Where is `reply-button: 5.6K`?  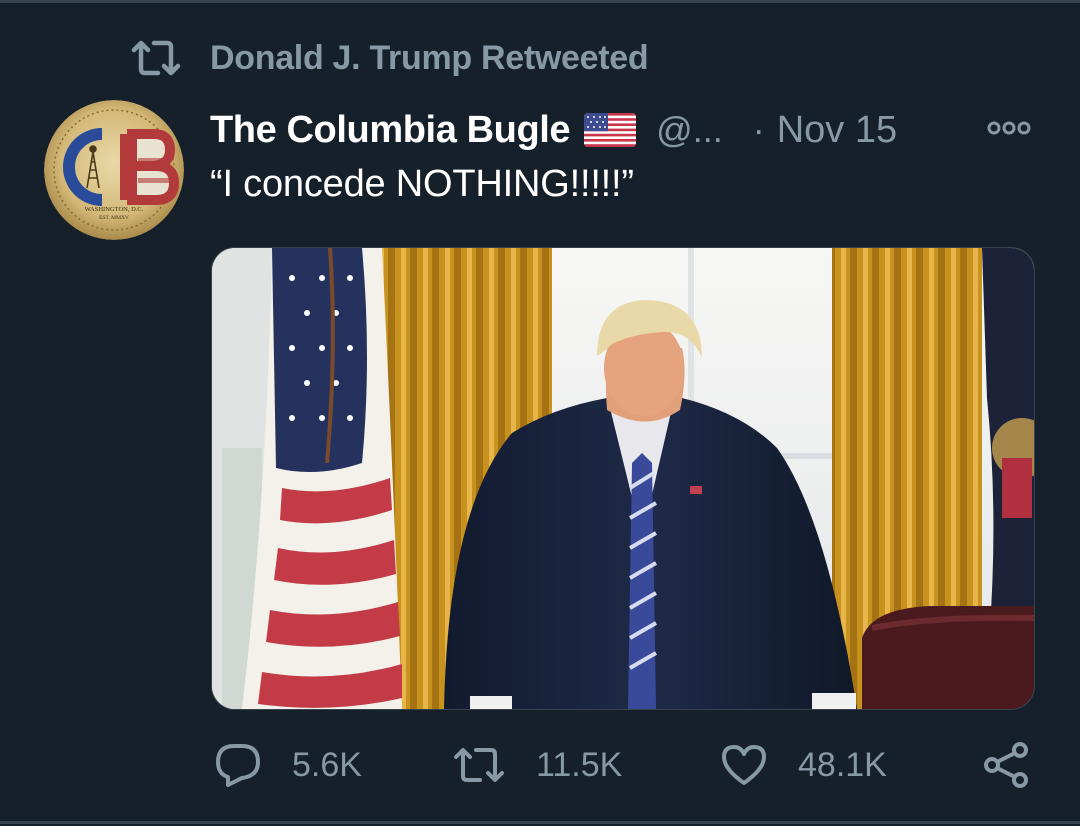 reply-button: 5.6K is located at coordinates (288, 765).